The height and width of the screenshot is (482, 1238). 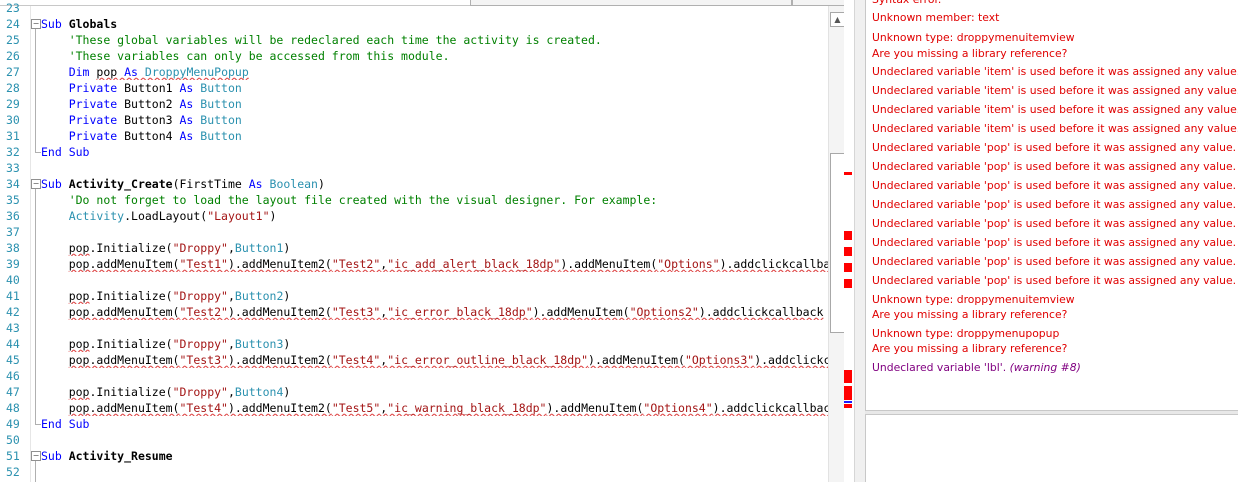 I want to click on error-marker-strip, so click(x=849, y=241).